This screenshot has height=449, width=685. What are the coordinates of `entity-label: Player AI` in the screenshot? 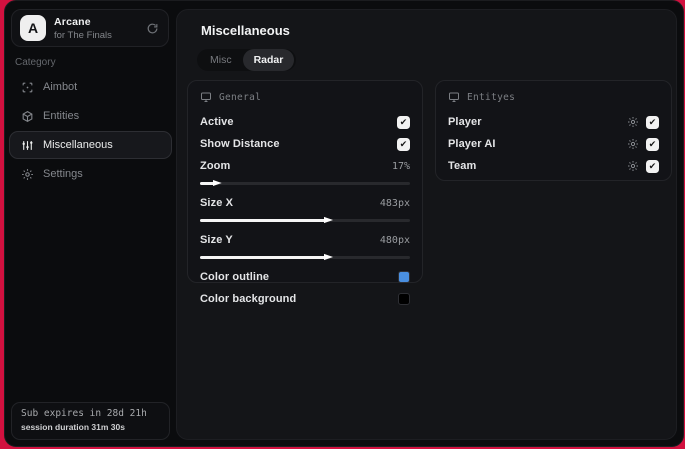 It's located at (472, 144).